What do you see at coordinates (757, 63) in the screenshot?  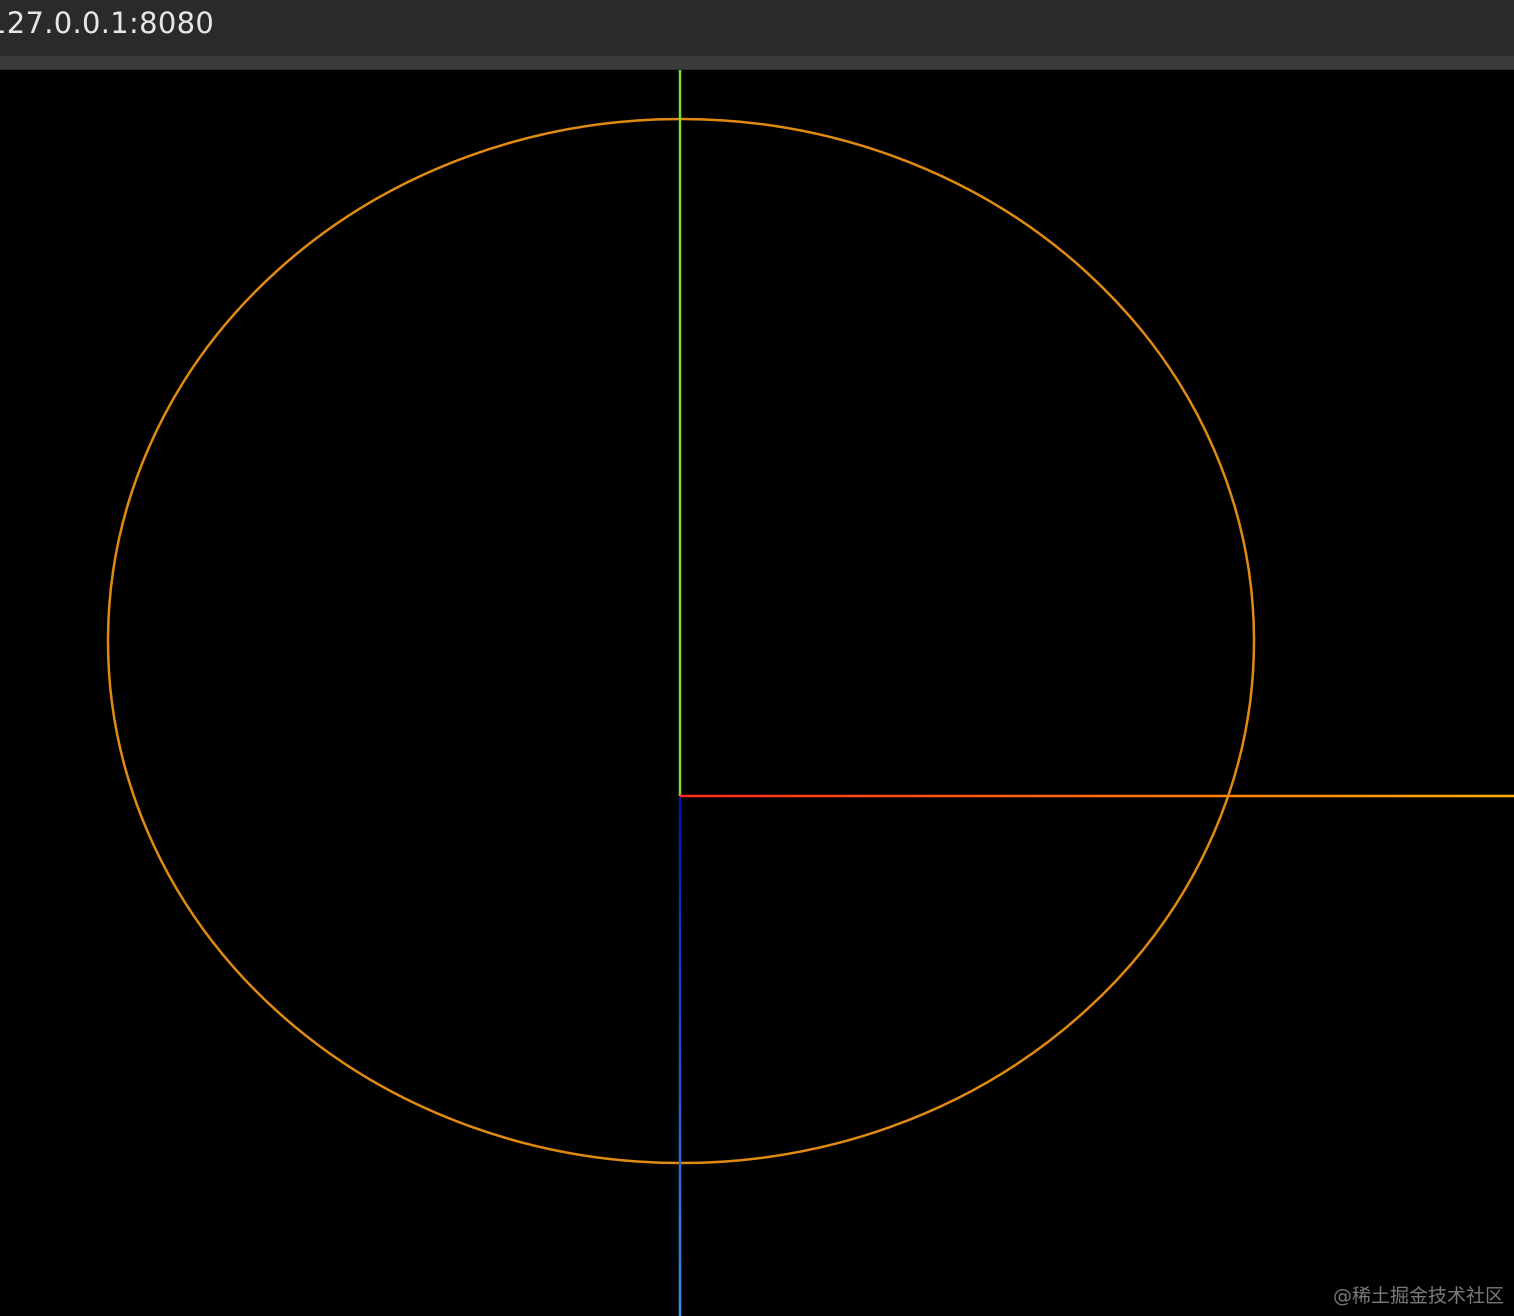 I see `browser-toolbar-strip` at bounding box center [757, 63].